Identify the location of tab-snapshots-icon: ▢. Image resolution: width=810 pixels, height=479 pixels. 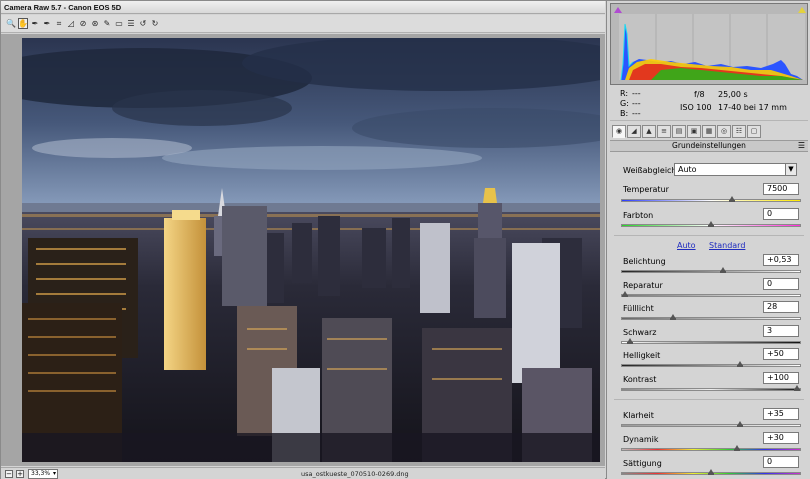
(754, 131).